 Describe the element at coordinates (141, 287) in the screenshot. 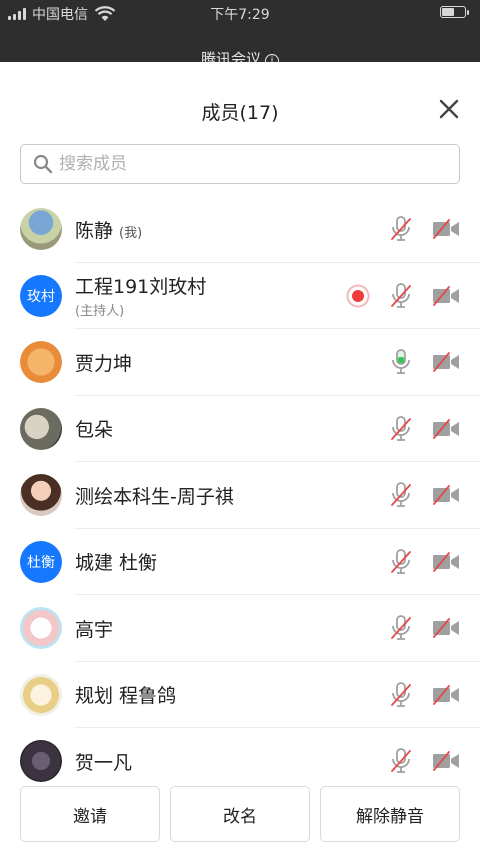

I see `member-name: 工程191刘玫村` at that location.